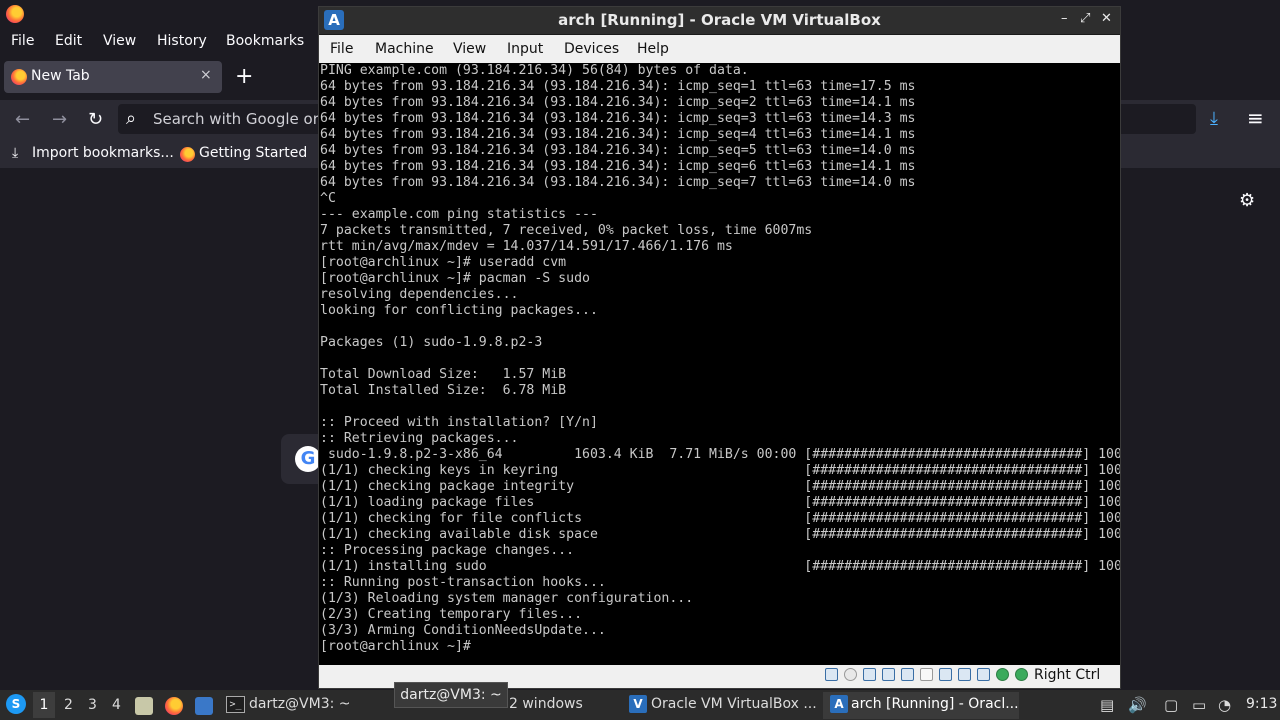  What do you see at coordinates (719, 49) in the screenshot?
I see `virtualbox-menubar` at bounding box center [719, 49].